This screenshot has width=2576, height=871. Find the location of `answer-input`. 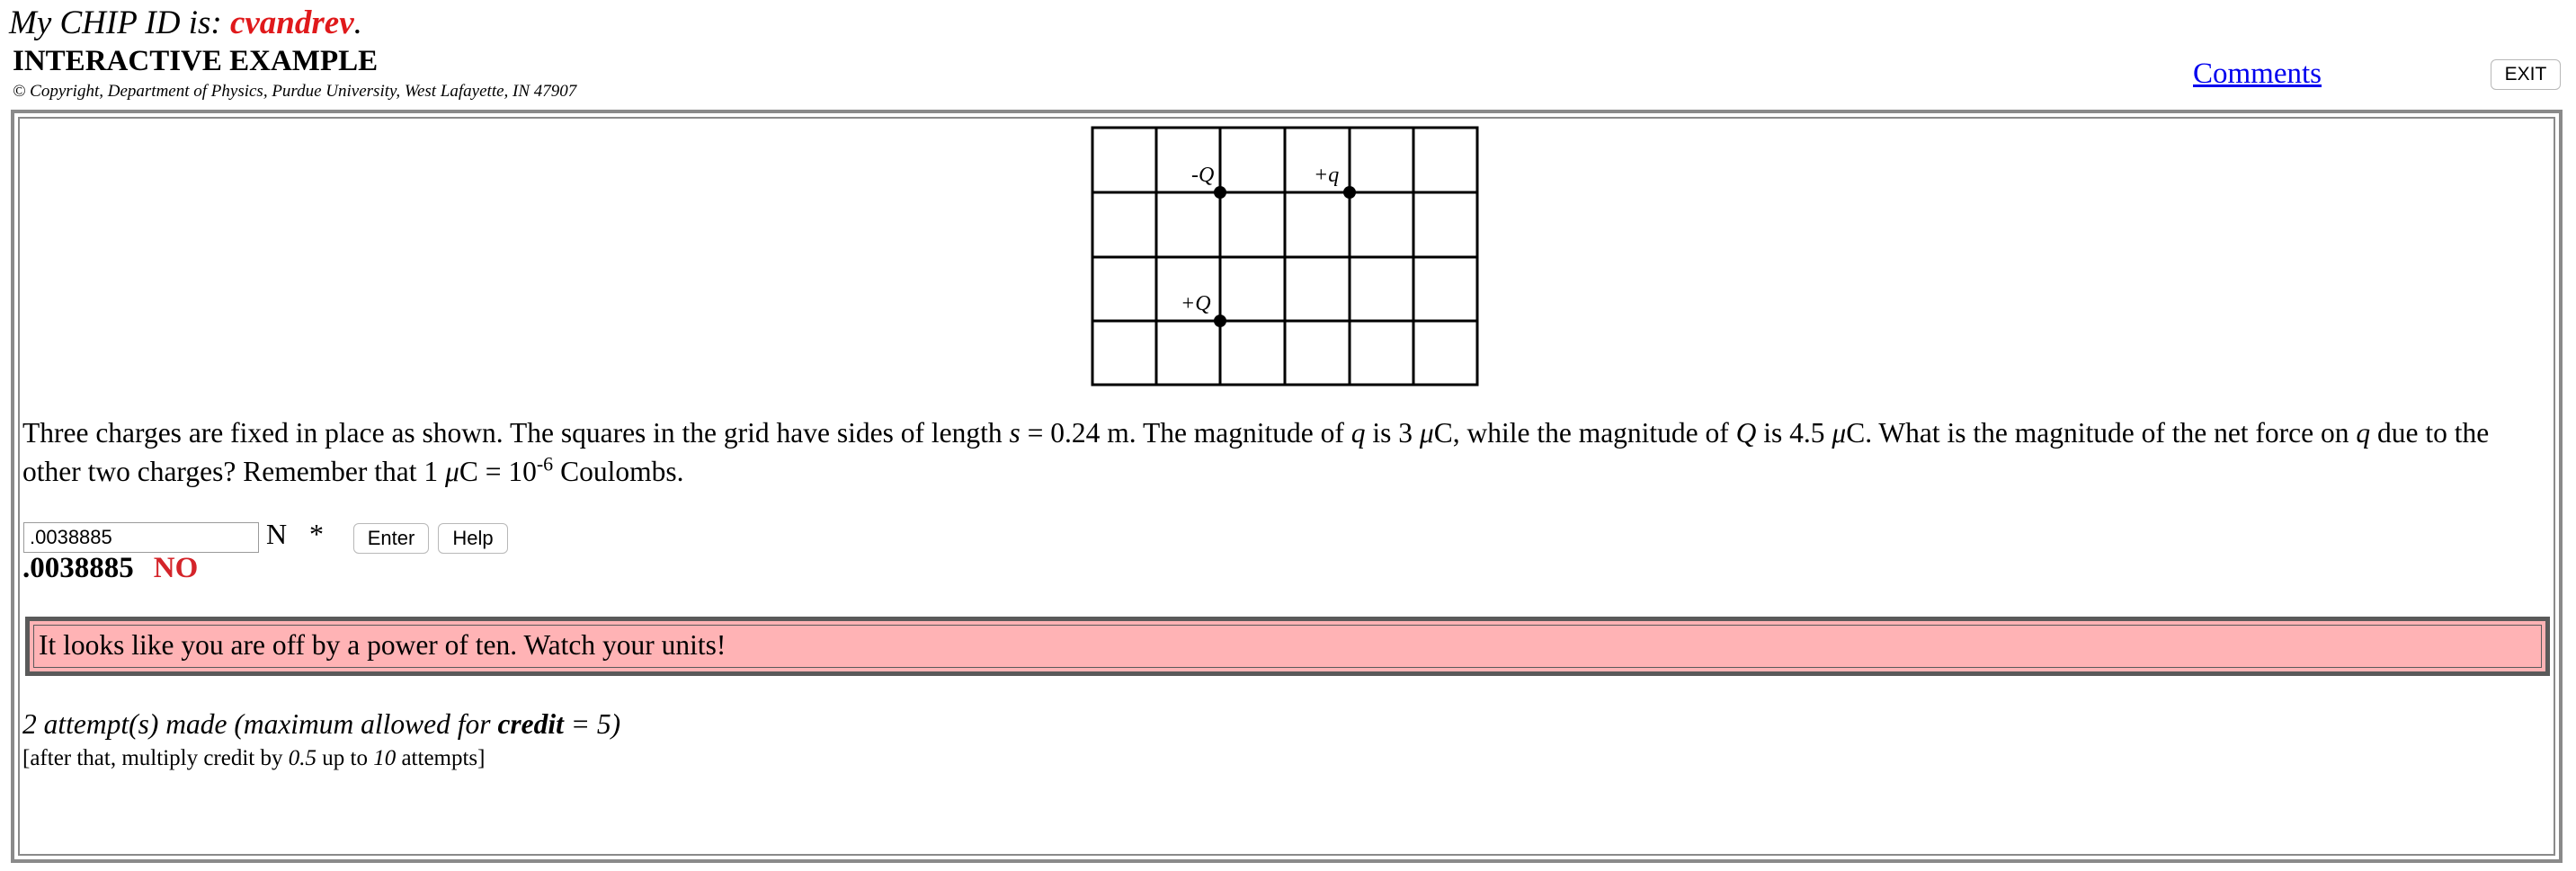

answer-input is located at coordinates (141, 537).